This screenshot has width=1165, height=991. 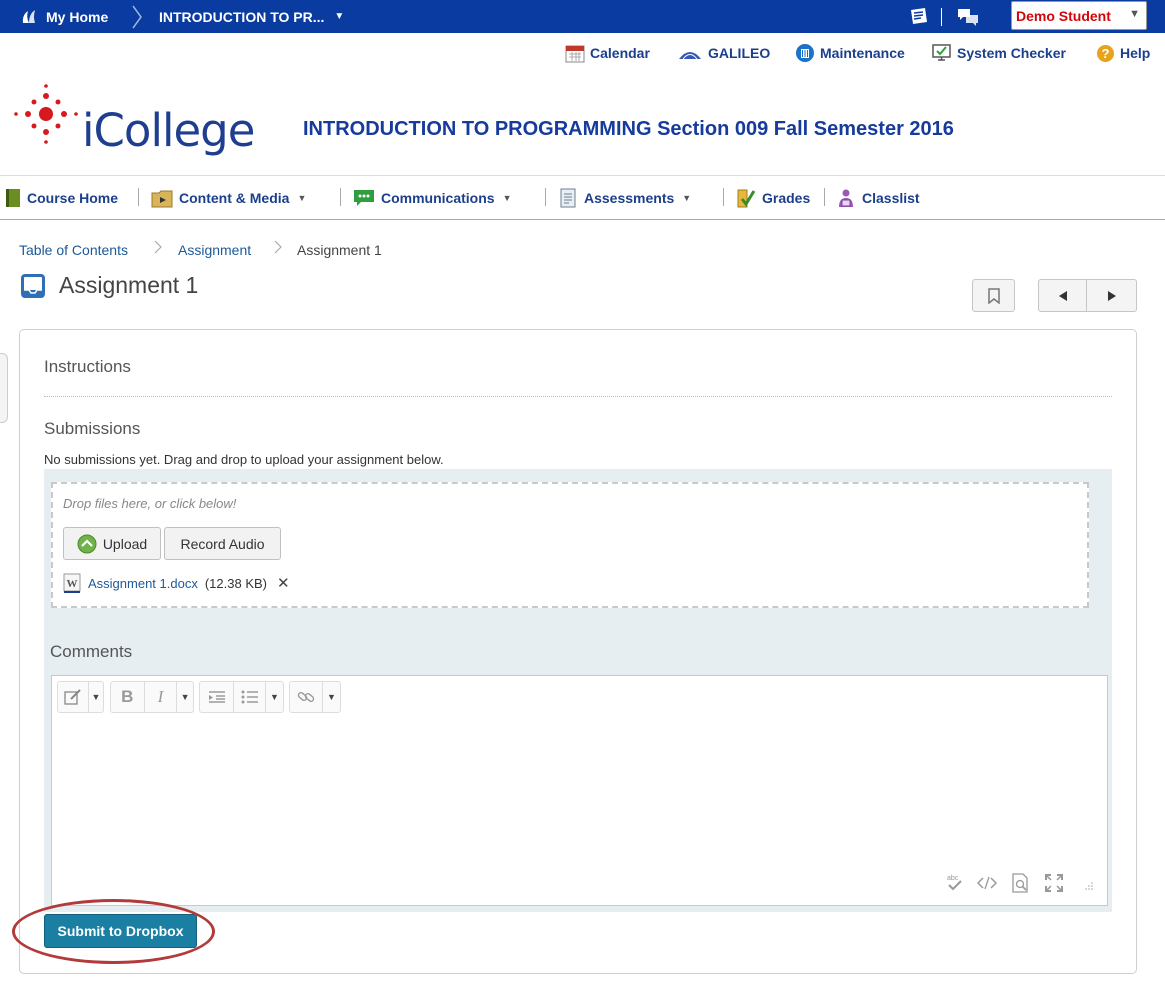 I want to click on italic-icon: I, so click(x=160, y=697).